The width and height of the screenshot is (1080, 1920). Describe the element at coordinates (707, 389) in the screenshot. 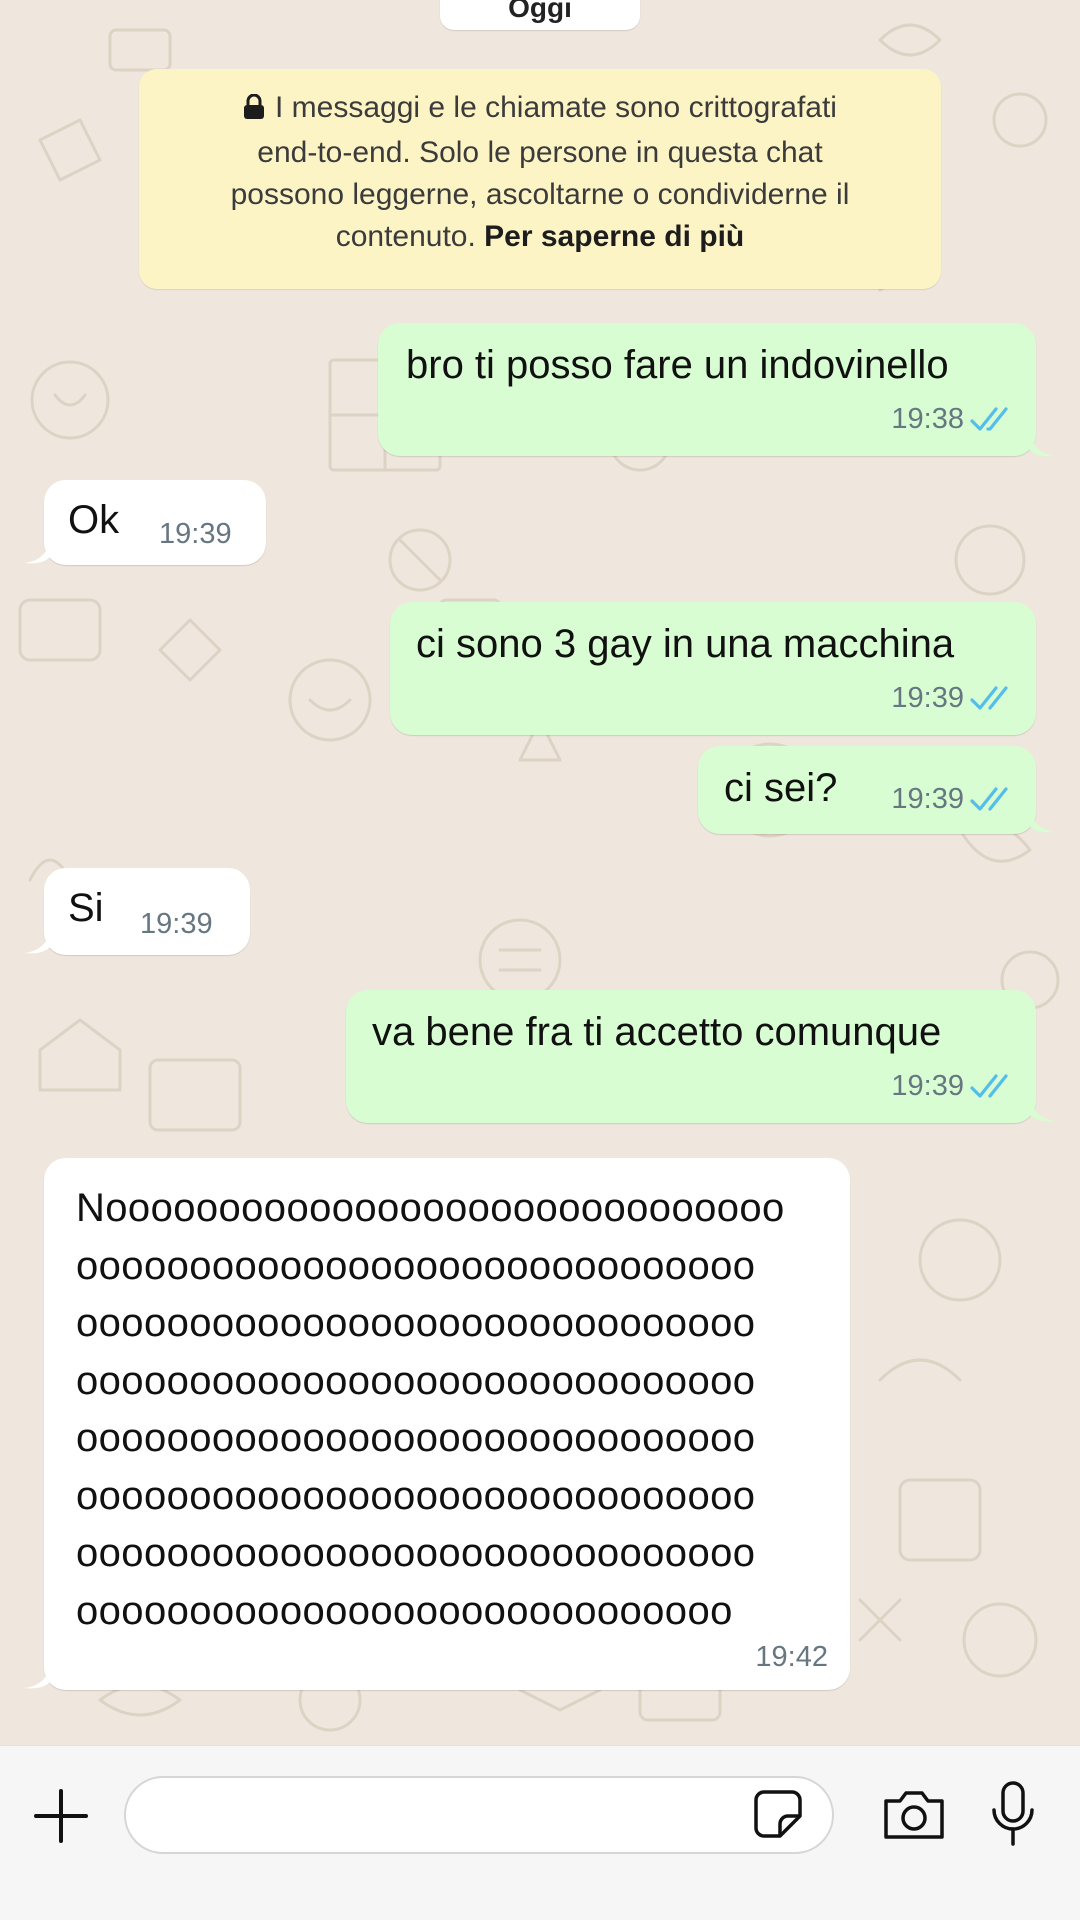

I see `message-outgoing: bro ti posso fare un indovinello 19:38` at that location.